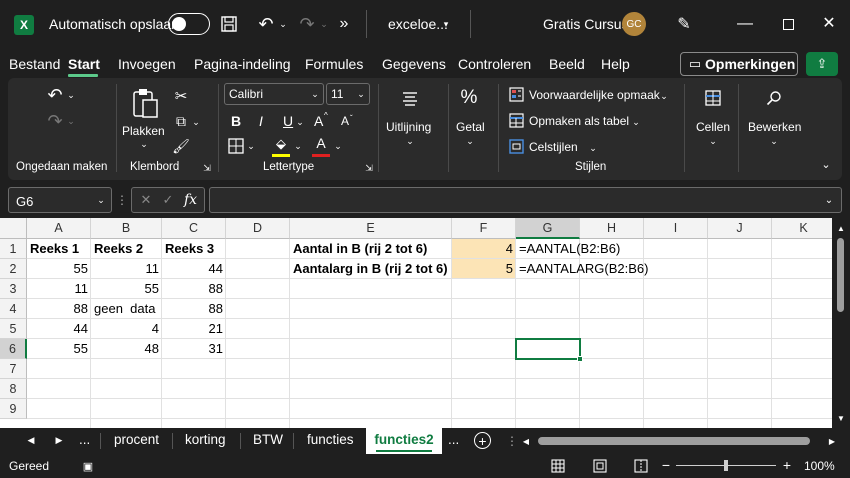  Describe the element at coordinates (194, 349) in the screenshot. I see `cell-c6: 31` at that location.